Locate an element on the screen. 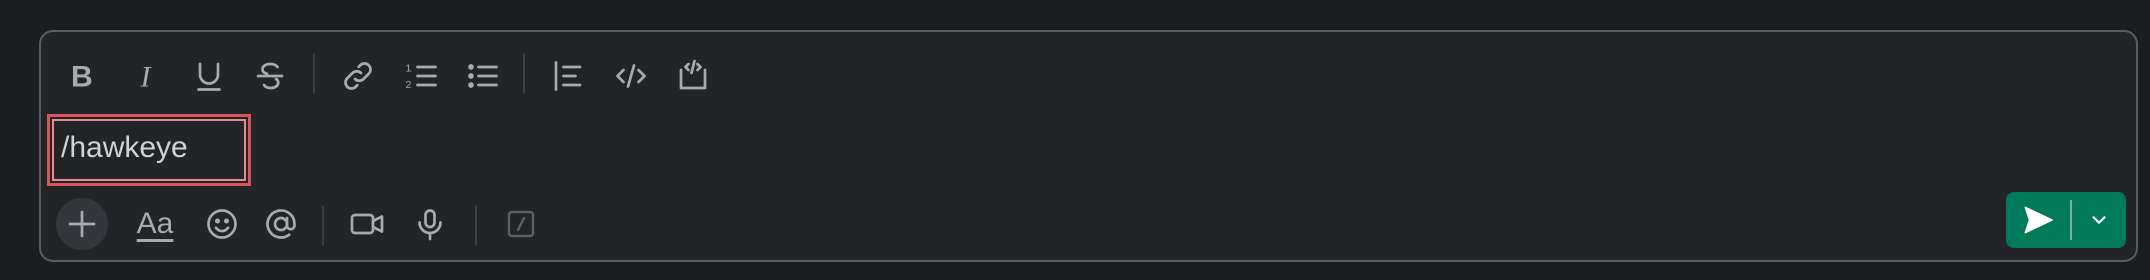 This screenshot has height=280, width=2150. bold-icon: B is located at coordinates (82, 77).